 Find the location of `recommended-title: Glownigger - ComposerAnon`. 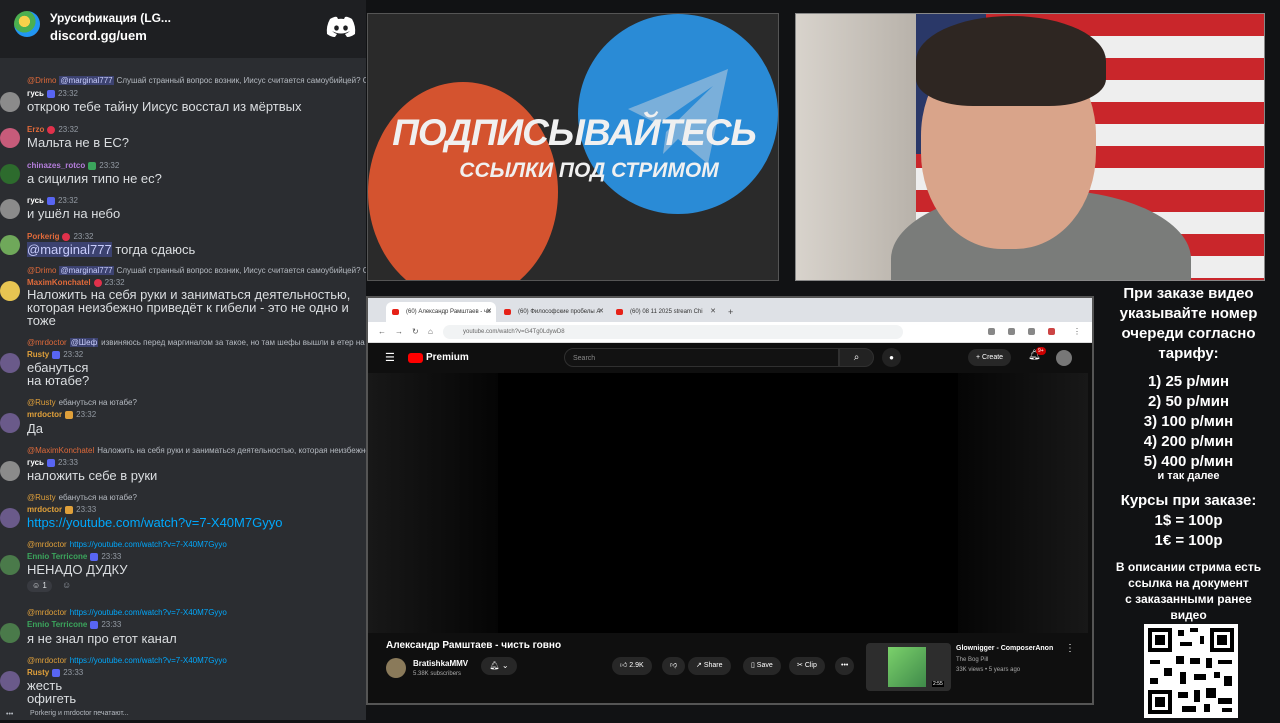

recommended-title: Glownigger - ComposerAnon is located at coordinates (1004, 648).